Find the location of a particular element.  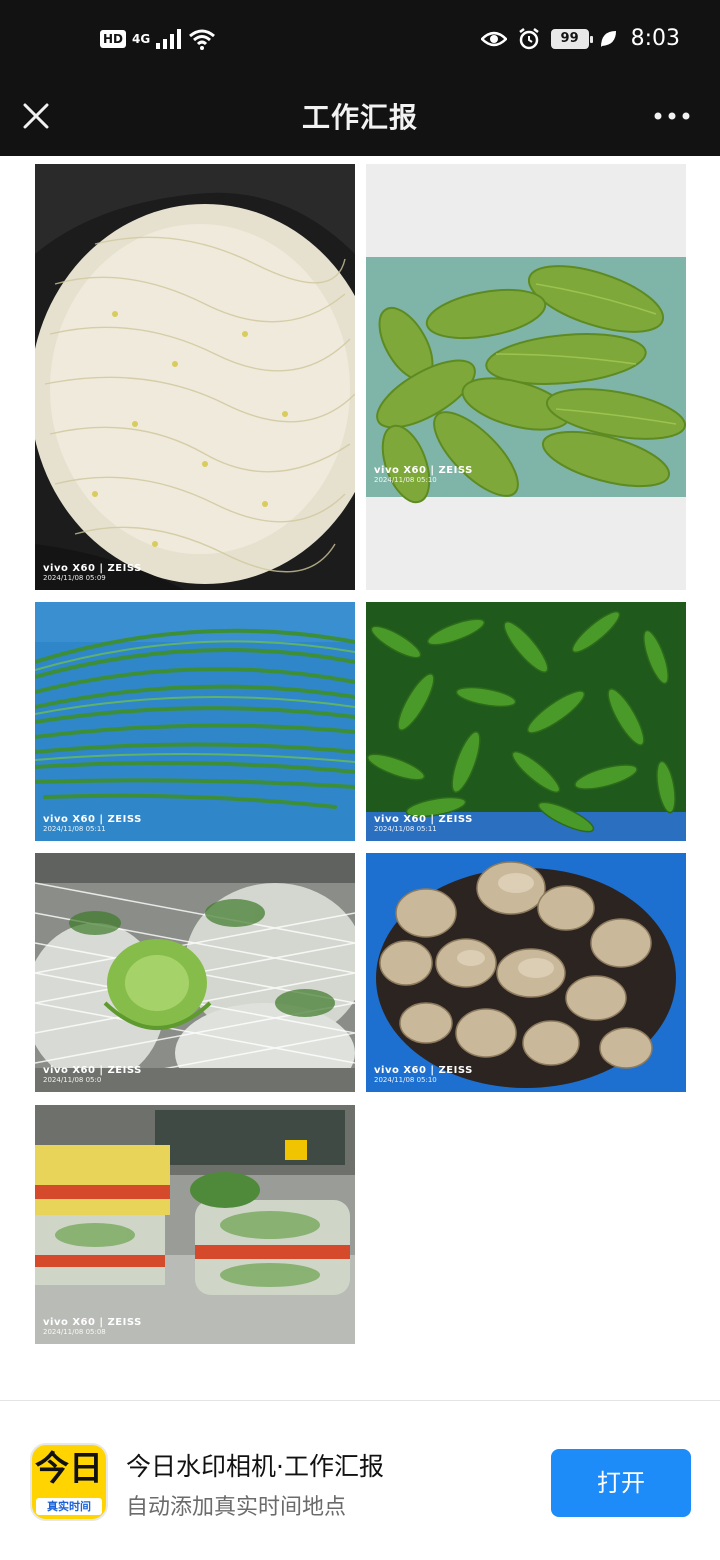

battery-icon: 99 is located at coordinates (571, 38).